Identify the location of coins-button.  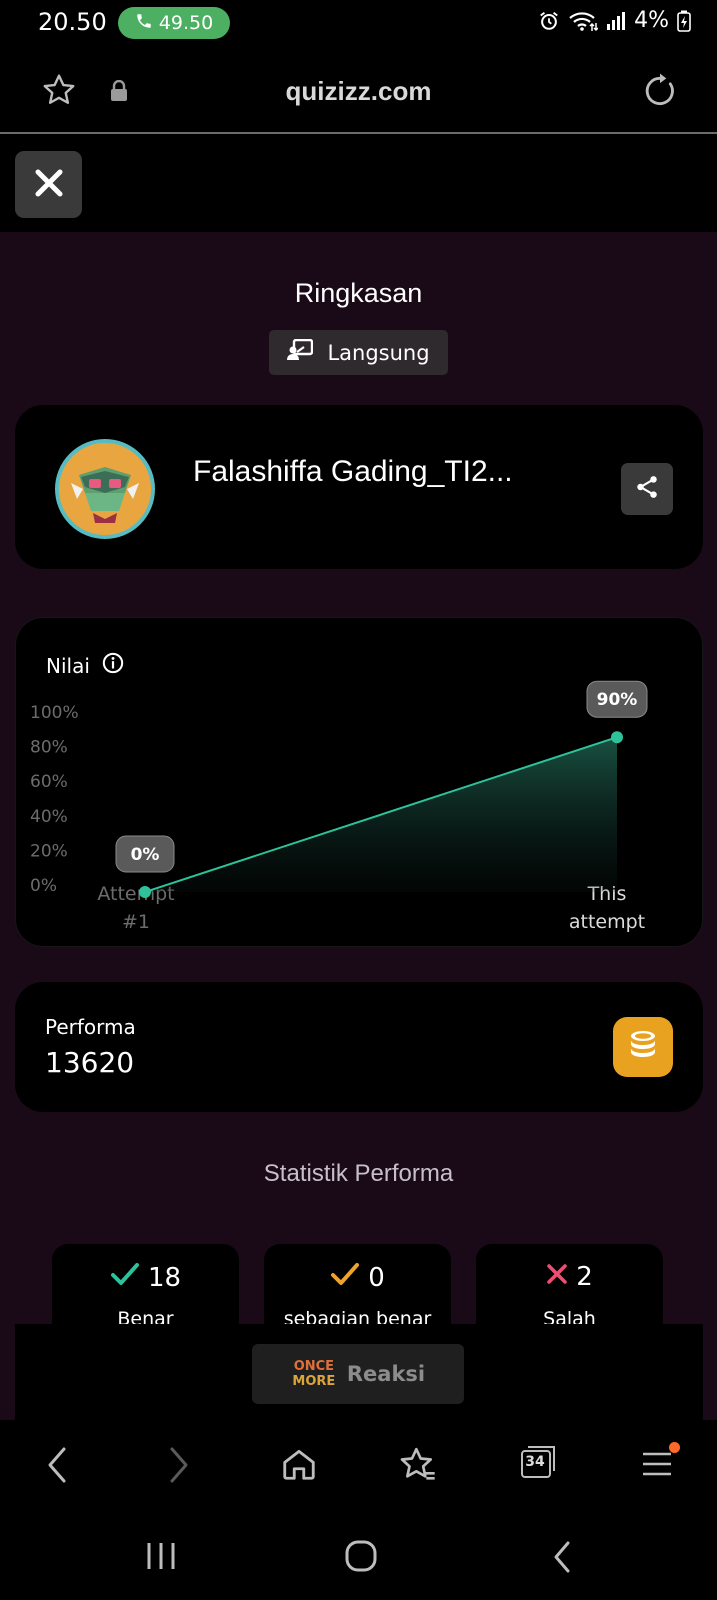
(643, 1047).